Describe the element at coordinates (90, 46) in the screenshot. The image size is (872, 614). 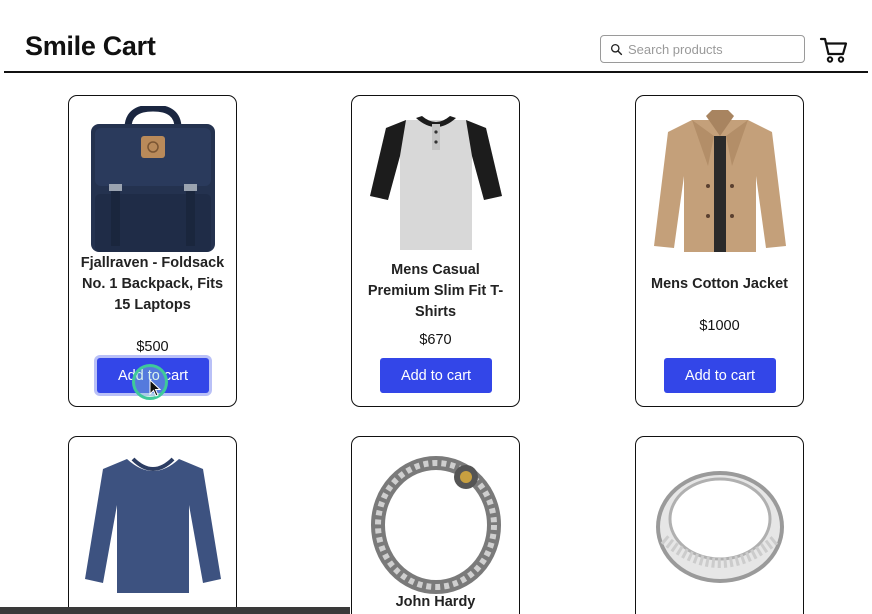
I see `brand-title: Smile Cart` at that location.